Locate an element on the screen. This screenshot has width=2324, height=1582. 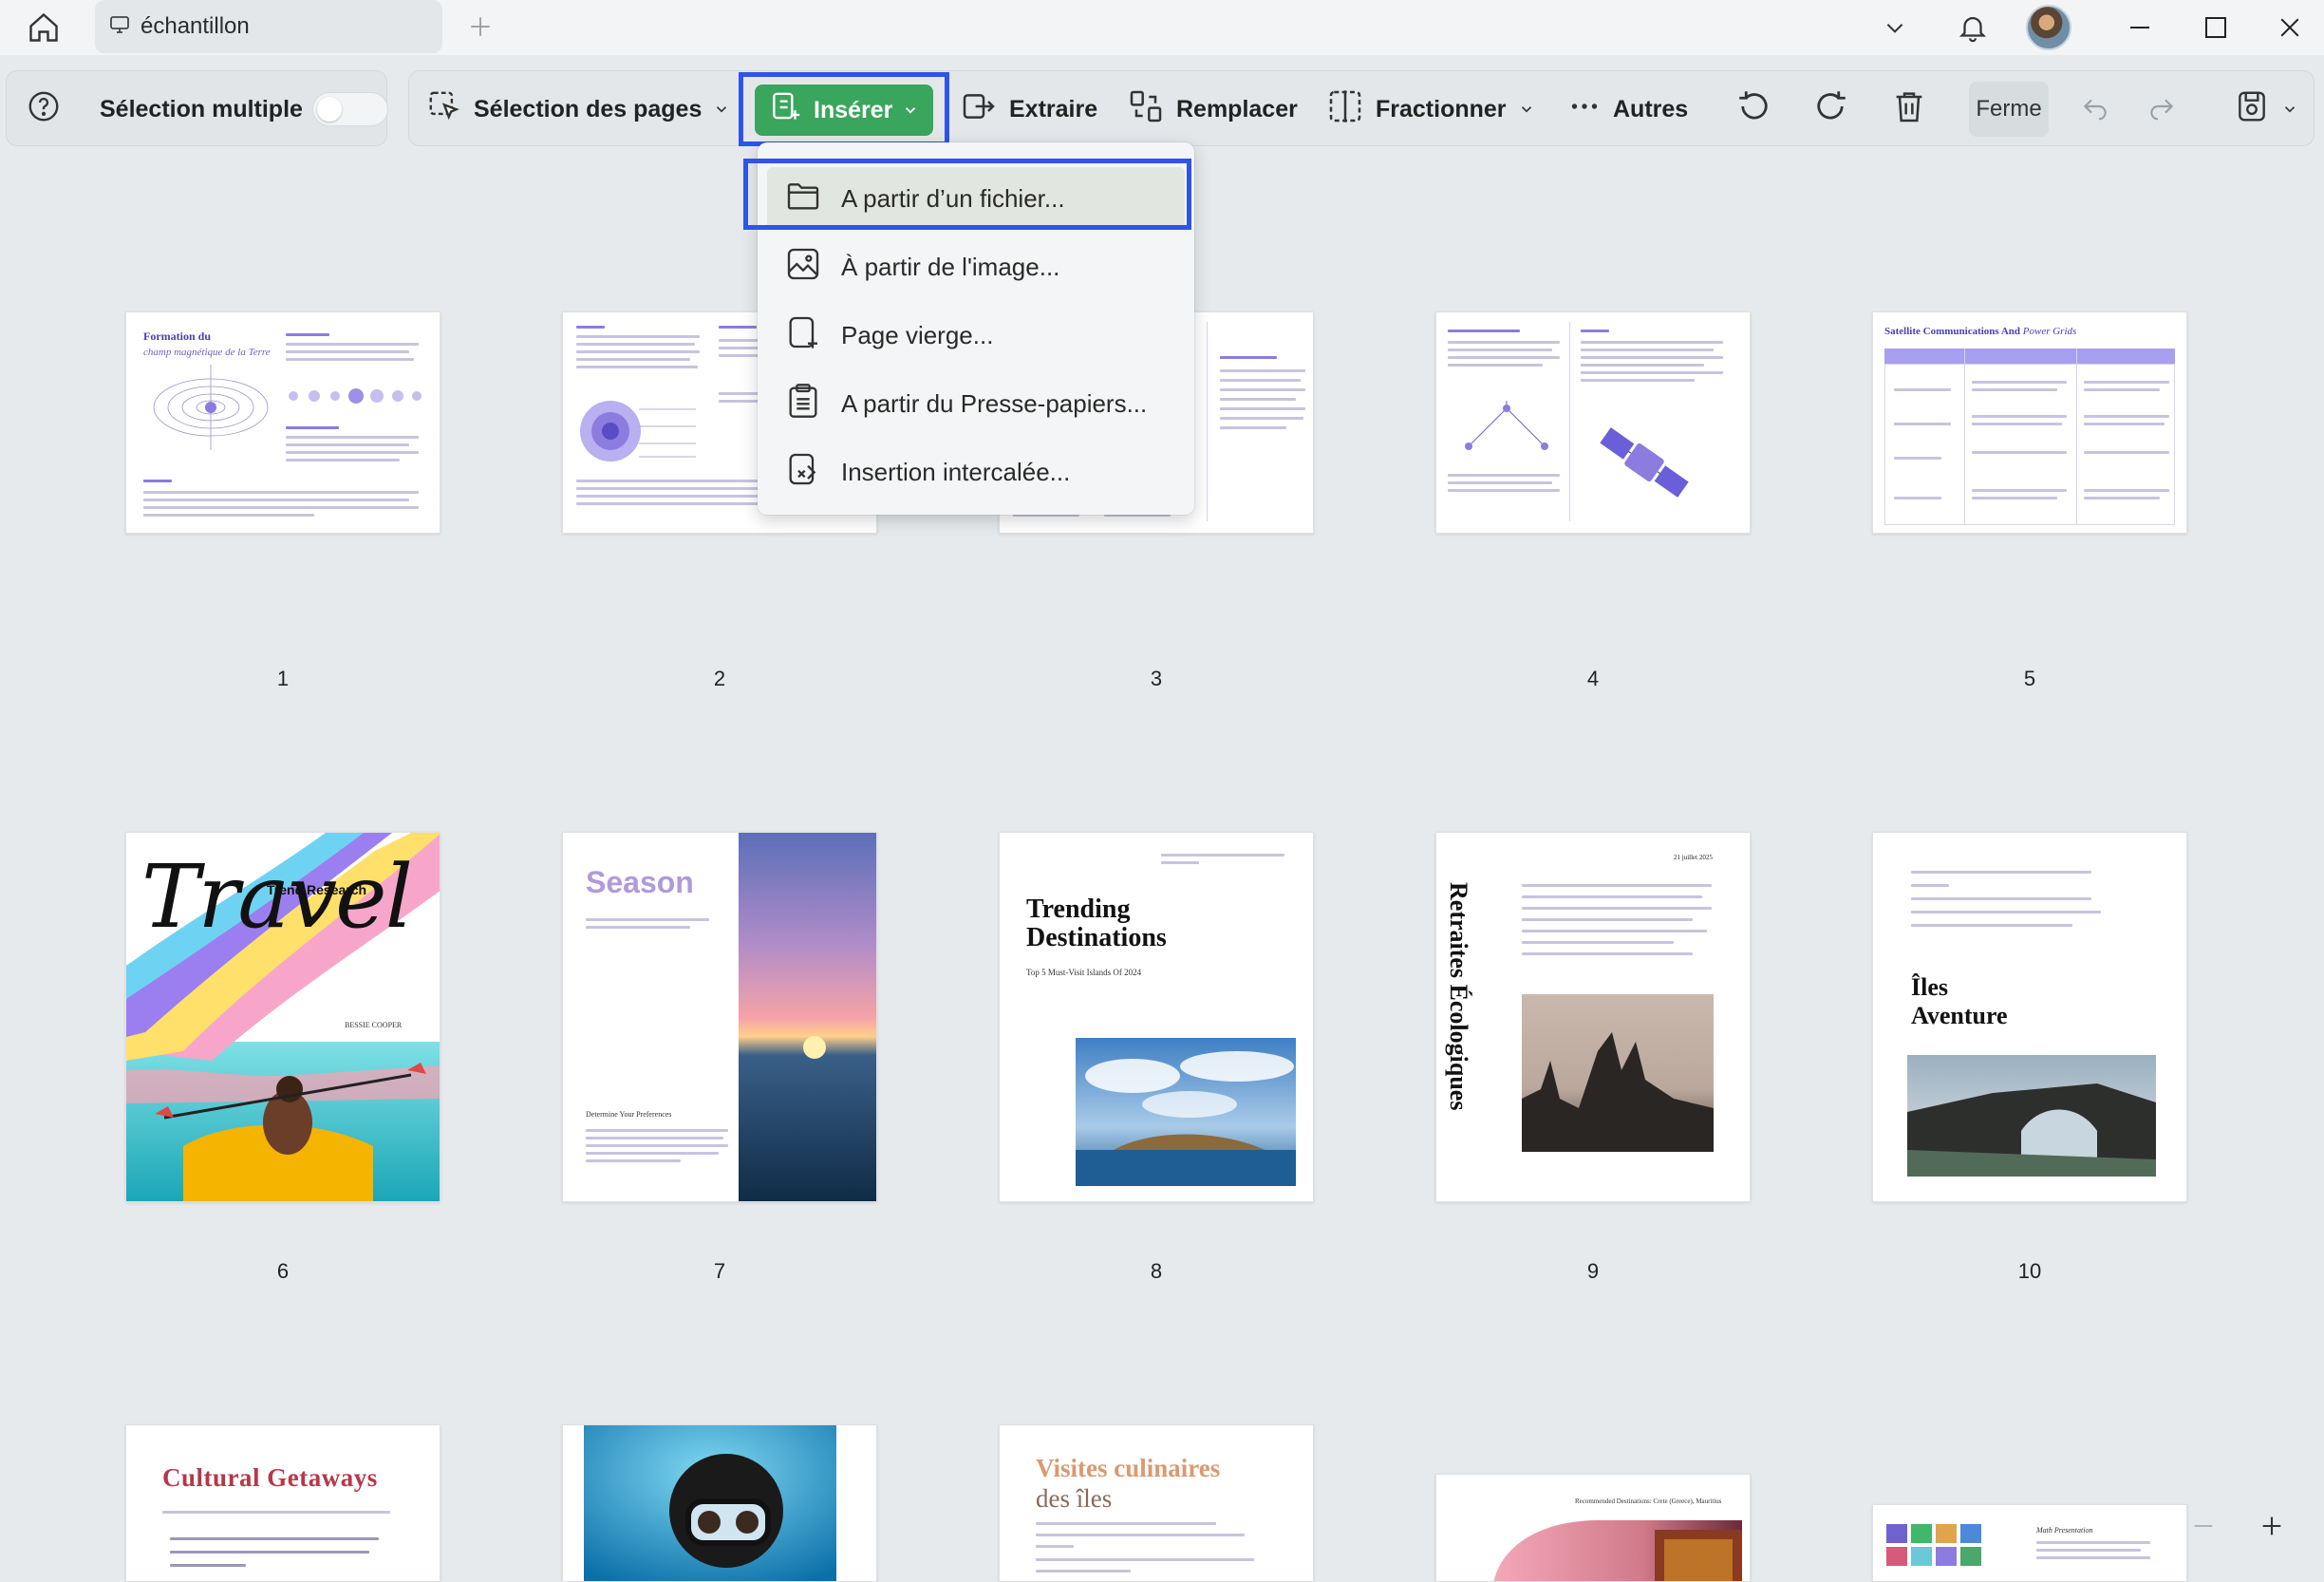
document-tab: échantillon is located at coordinates (268, 27).